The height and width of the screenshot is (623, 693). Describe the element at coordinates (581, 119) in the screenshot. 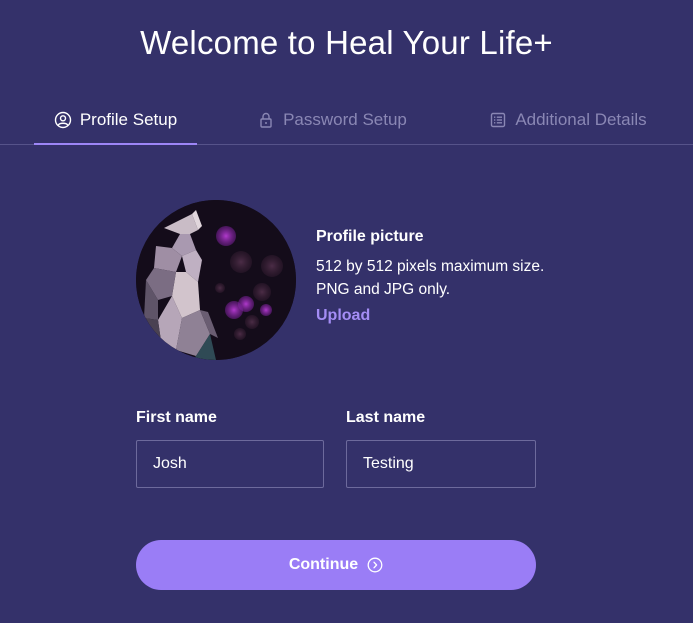

I see `tab-label: Additional Details` at that location.